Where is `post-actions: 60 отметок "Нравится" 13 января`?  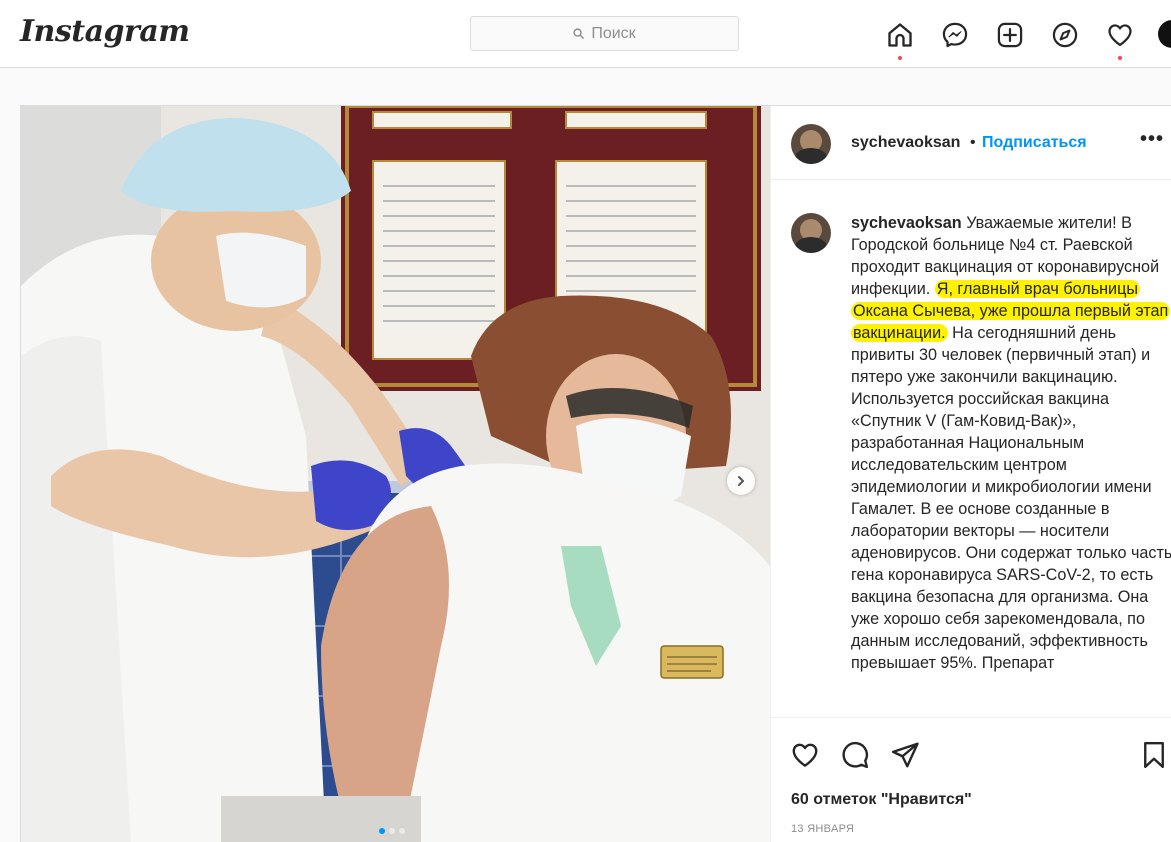
post-actions: 60 отметок "Нравится" 13 января is located at coordinates (971, 779).